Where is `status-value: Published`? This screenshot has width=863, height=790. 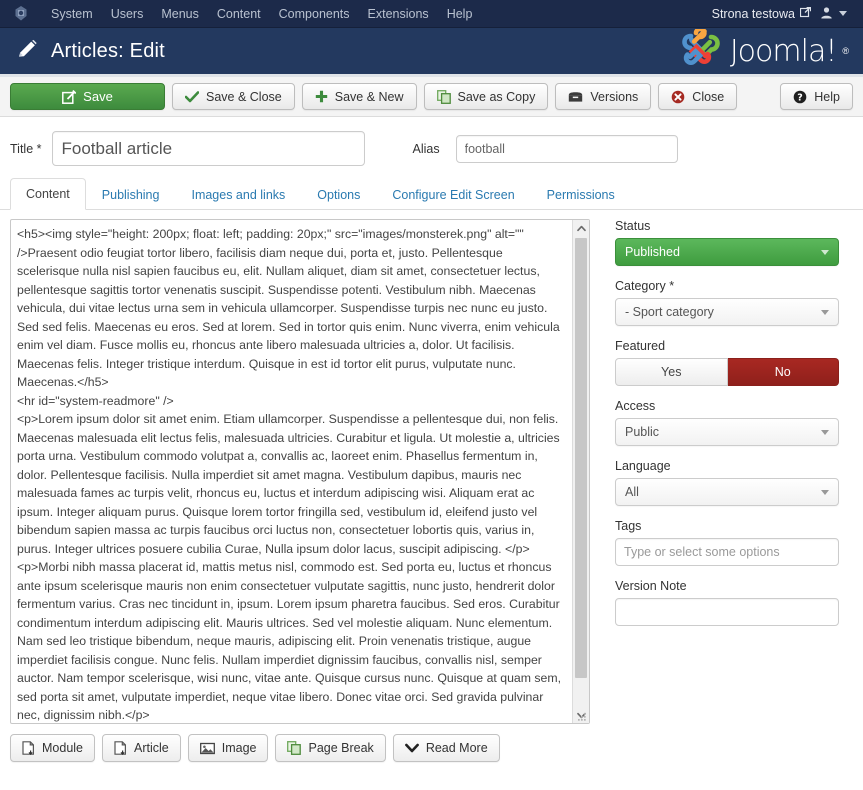 status-value: Published is located at coordinates (652, 252).